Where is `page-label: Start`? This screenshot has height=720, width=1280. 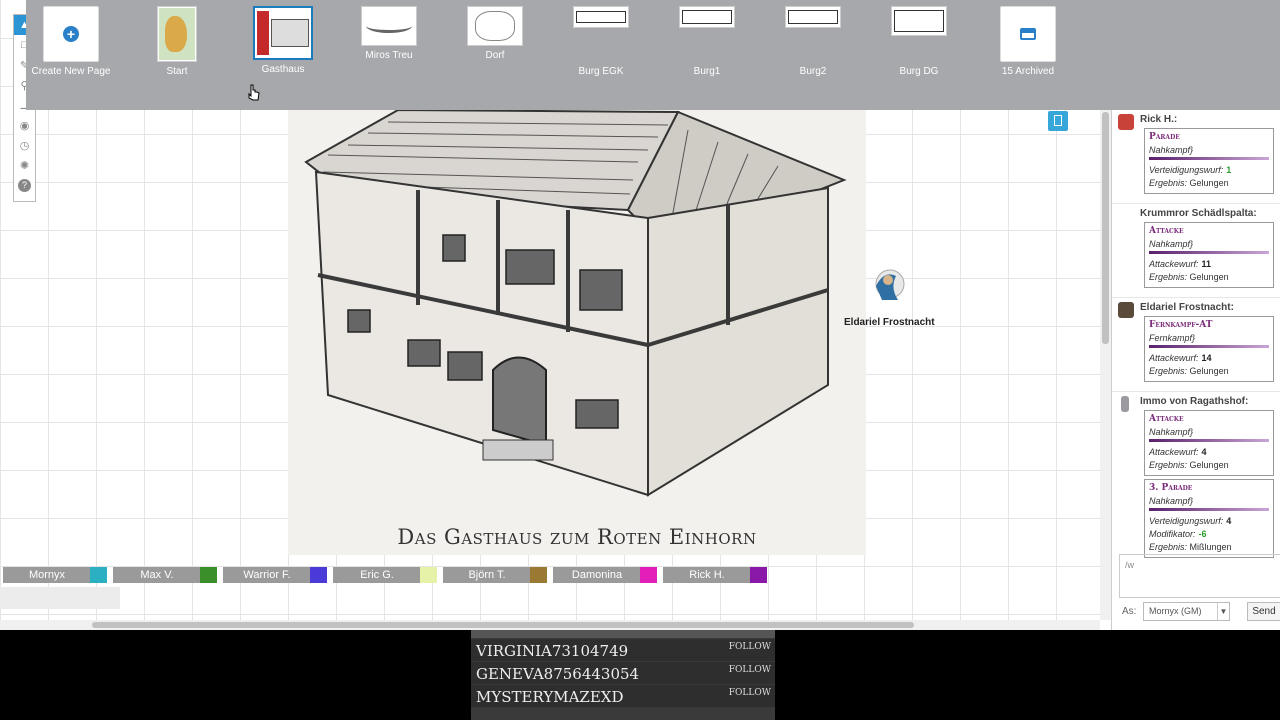
page-label: Start is located at coordinates (177, 71).